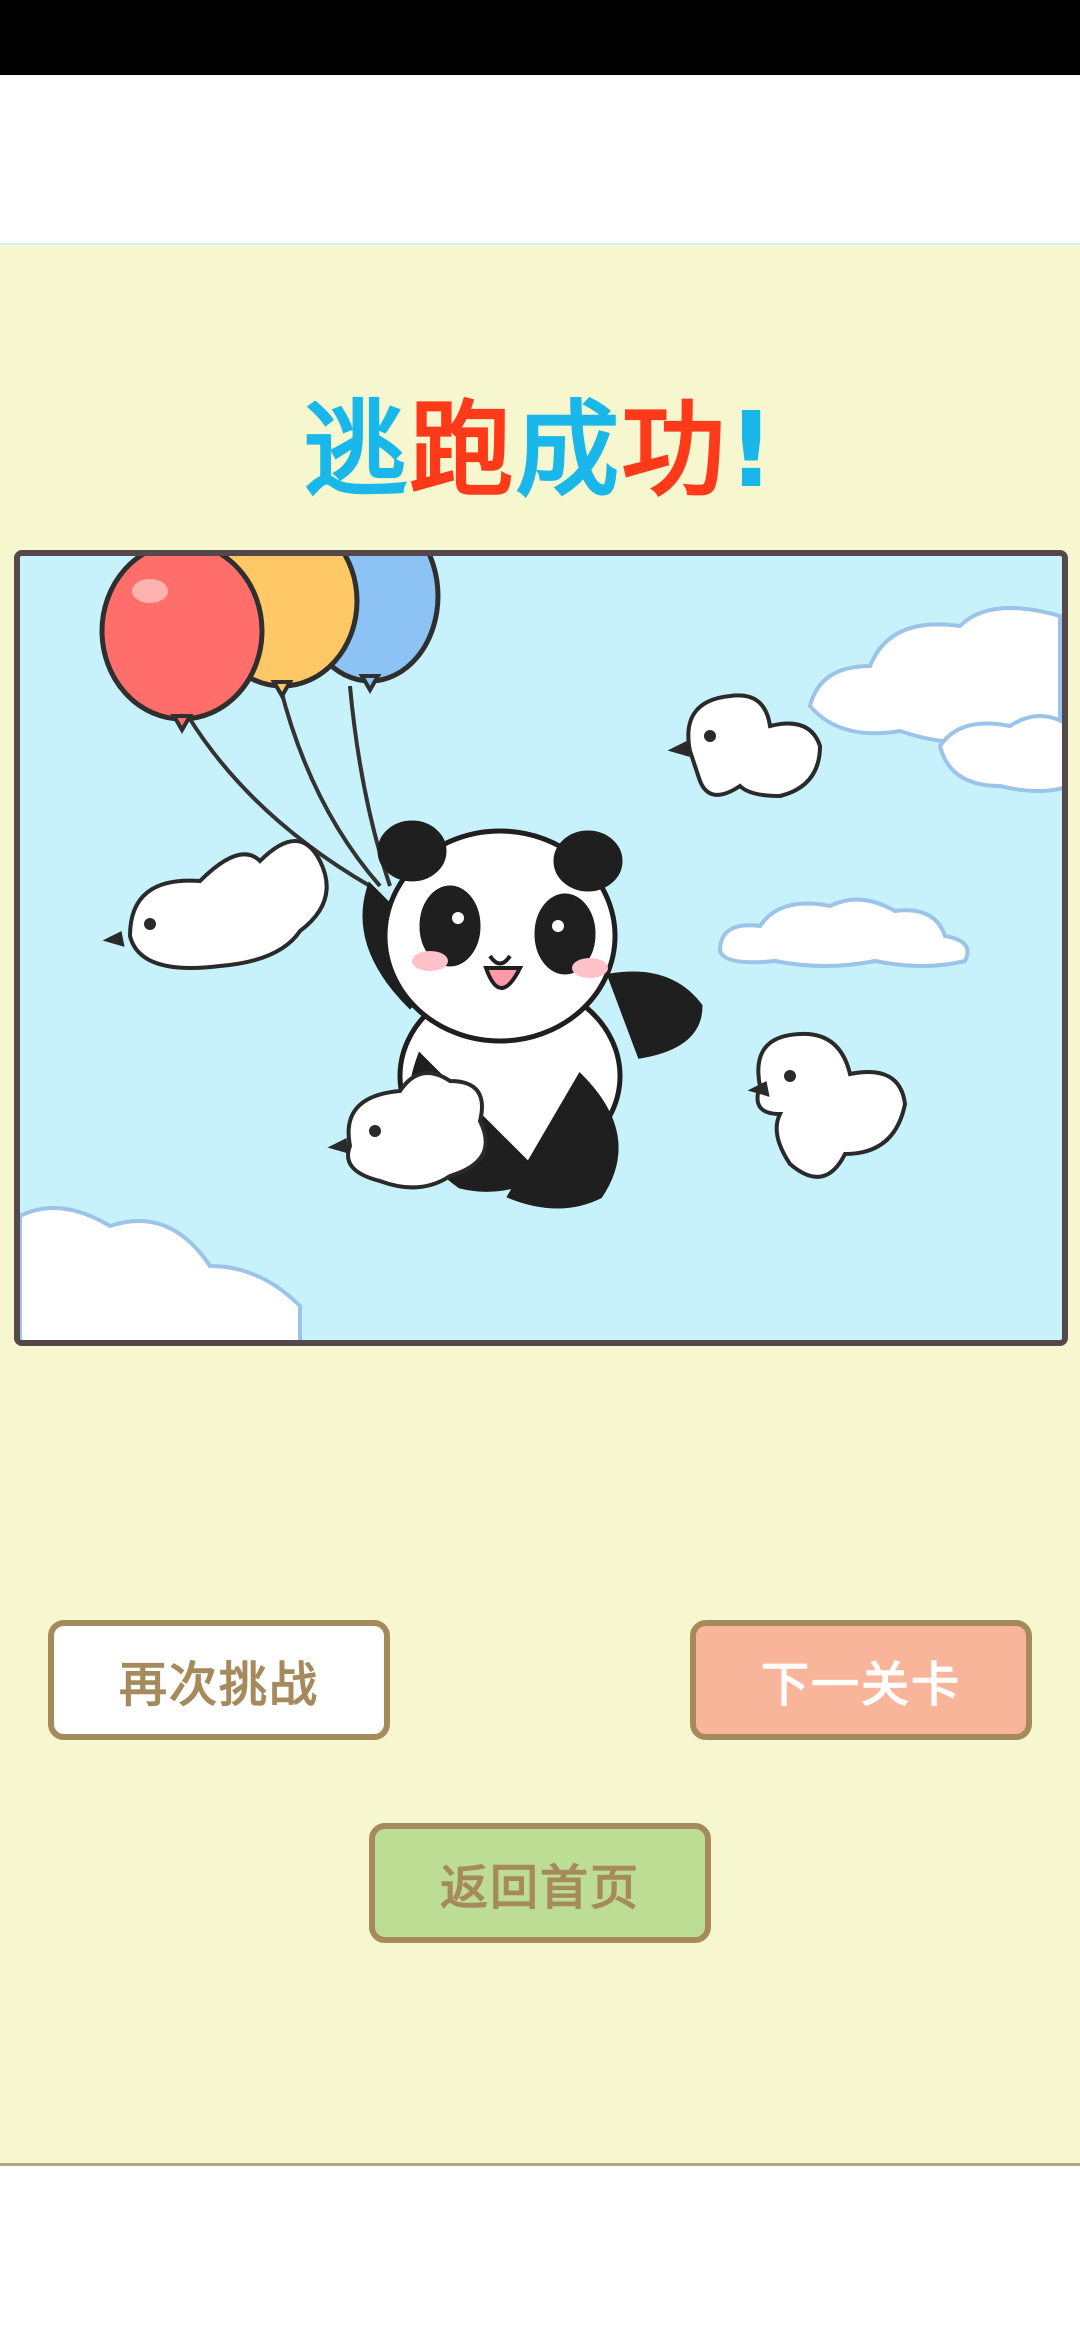  I want to click on home-button-label: 返回首页, so click(539, 1888).